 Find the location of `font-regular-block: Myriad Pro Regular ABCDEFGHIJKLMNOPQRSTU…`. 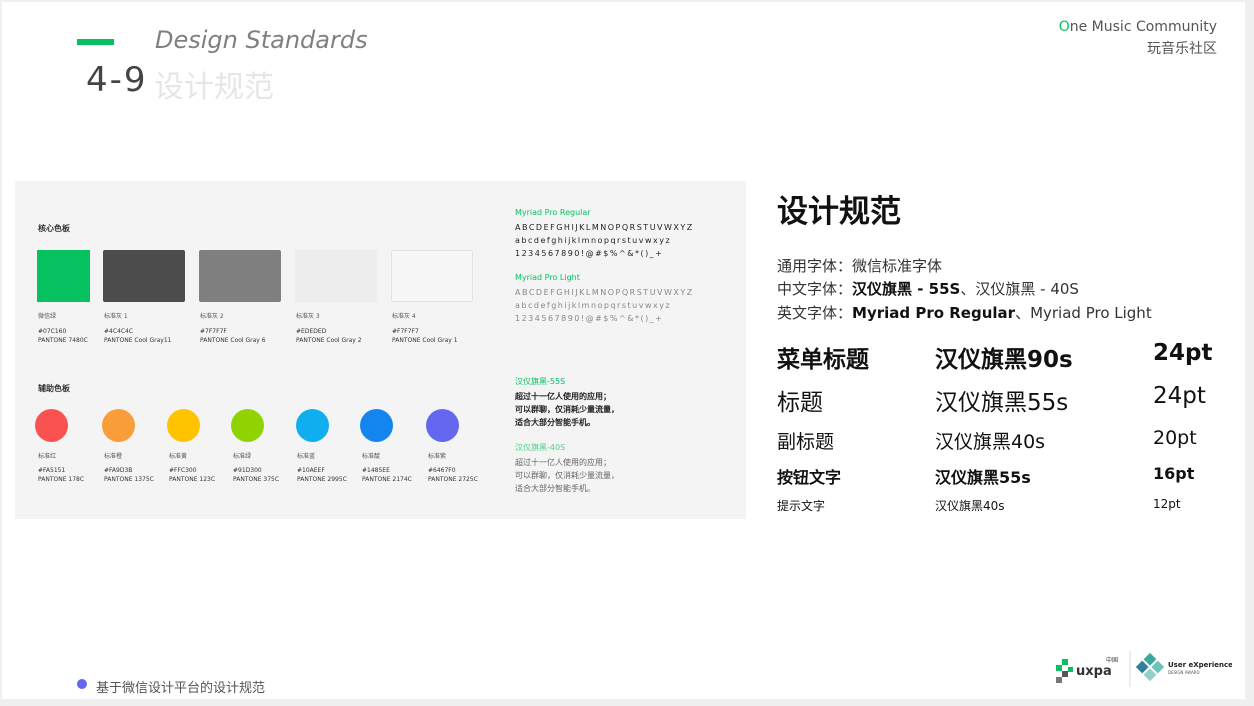

font-regular-block: Myriad Pro Regular ABCDEFGHIJKLMNOPQRSTU… is located at coordinates (604, 234).